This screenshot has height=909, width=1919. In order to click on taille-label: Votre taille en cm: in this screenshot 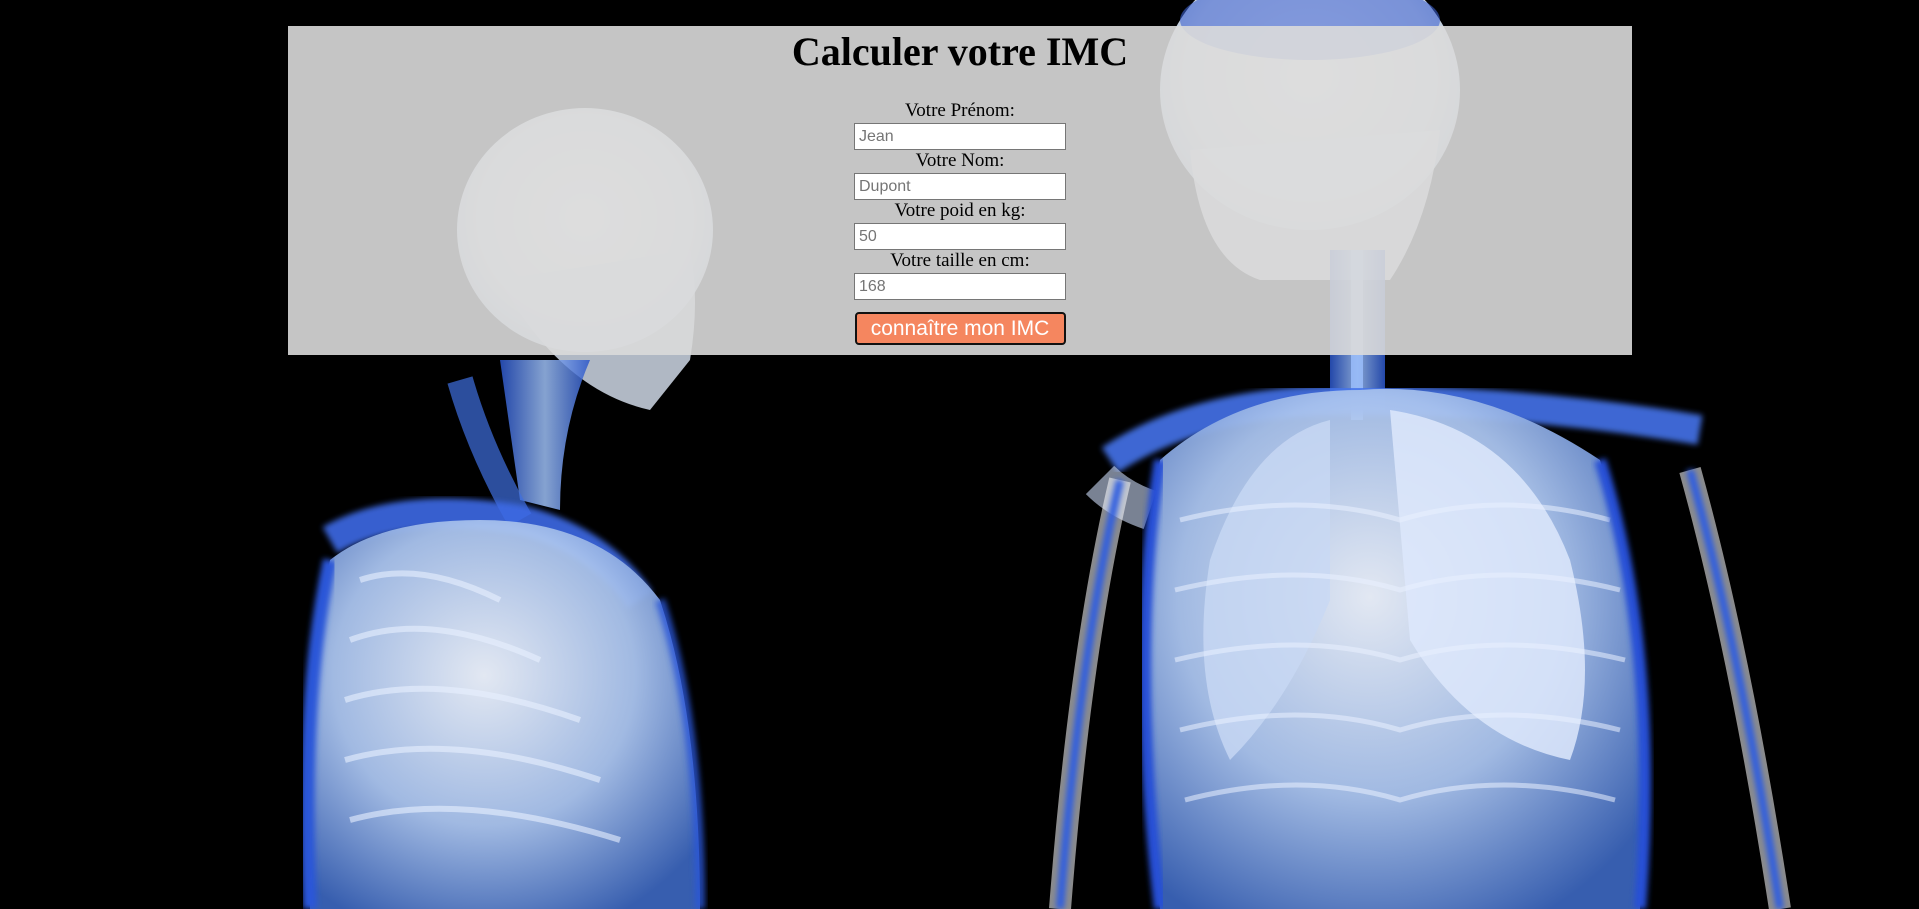, I will do `click(960, 260)`.